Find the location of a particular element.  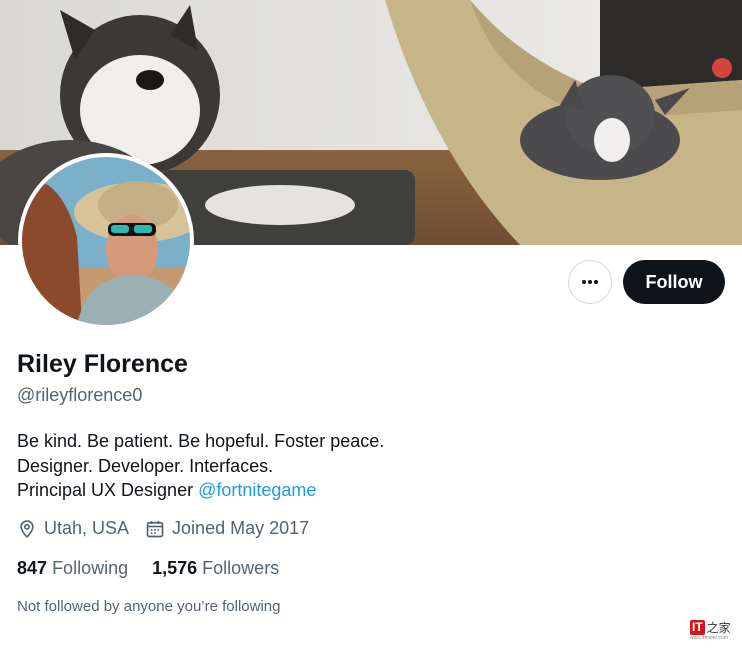

watermark-text: 之家 is located at coordinates (718, 628).